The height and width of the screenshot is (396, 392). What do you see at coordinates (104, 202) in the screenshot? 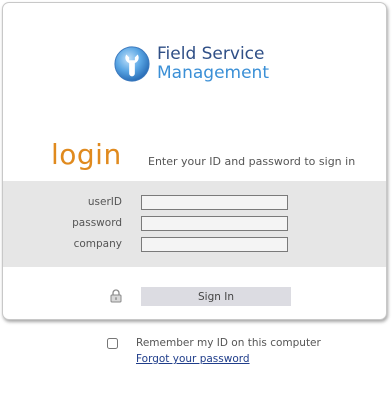
I see `userid-label: userID` at bounding box center [104, 202].